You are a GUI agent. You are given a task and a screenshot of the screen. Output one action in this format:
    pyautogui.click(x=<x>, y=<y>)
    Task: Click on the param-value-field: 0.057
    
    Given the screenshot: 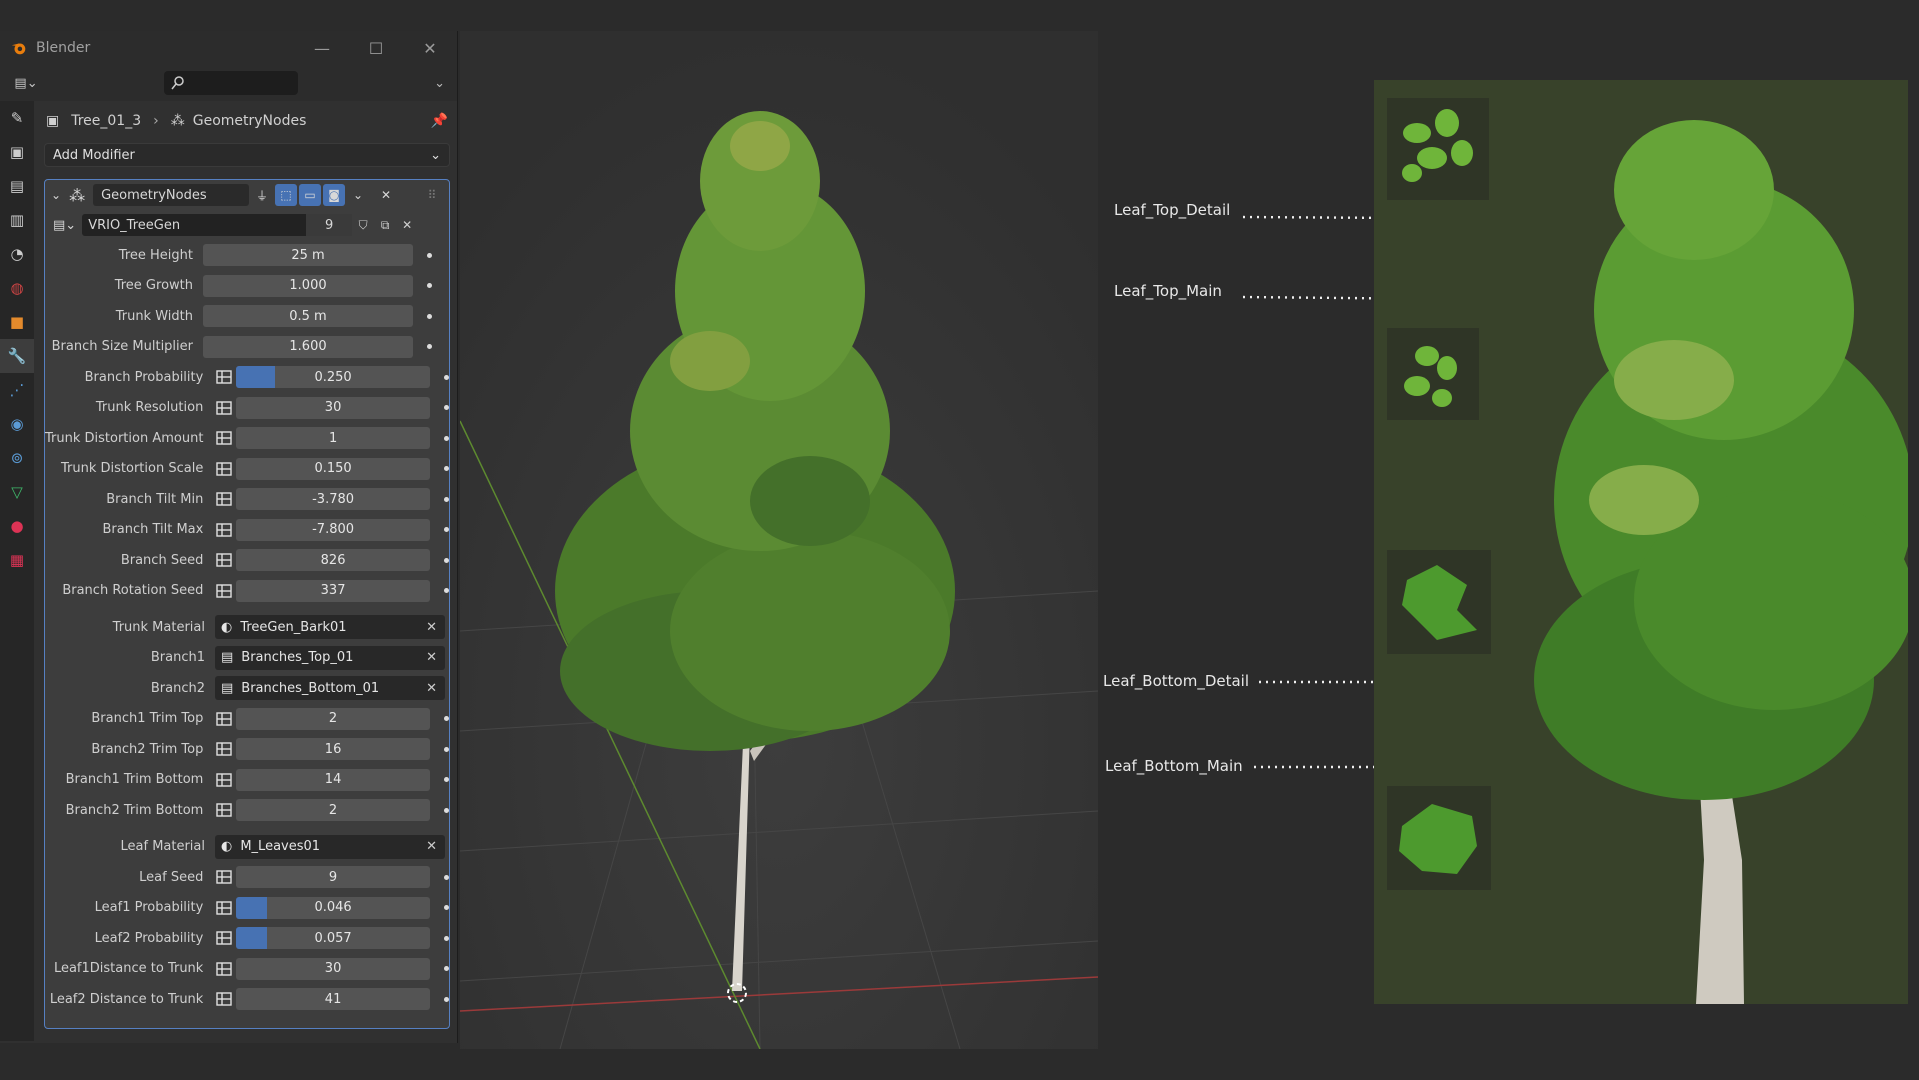 What is the action you would take?
    pyautogui.click(x=333, y=938)
    